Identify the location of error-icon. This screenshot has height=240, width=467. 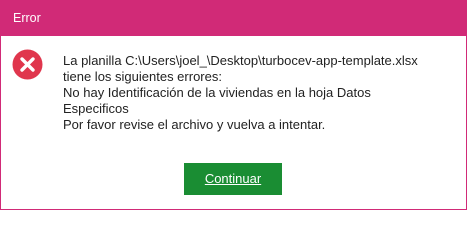
(27, 64).